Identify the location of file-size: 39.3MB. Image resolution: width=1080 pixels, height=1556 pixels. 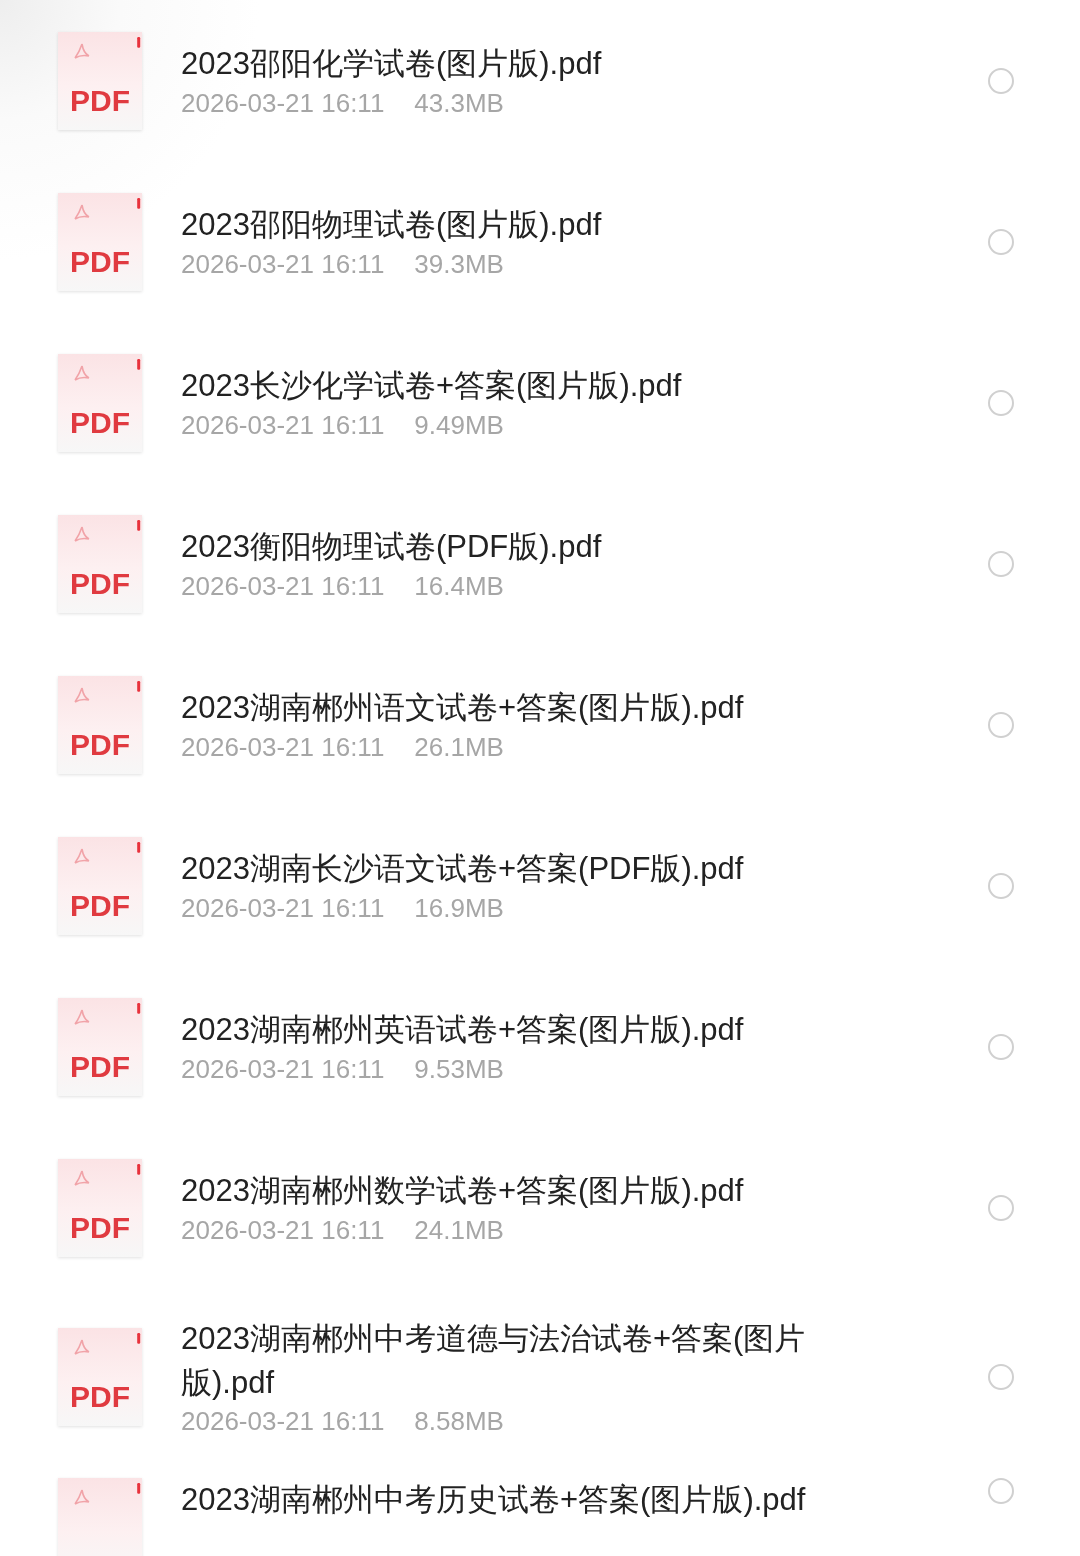
(459, 264).